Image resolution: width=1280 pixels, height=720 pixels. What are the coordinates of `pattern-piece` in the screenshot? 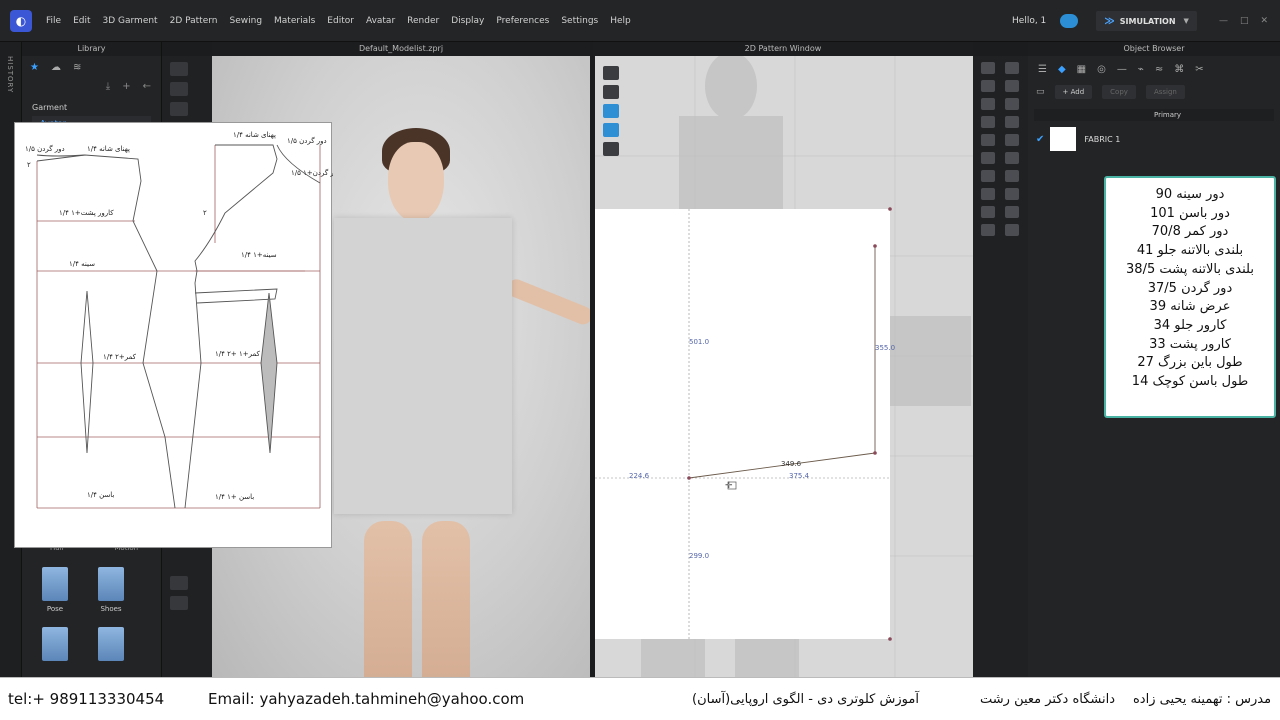 It's located at (742, 424).